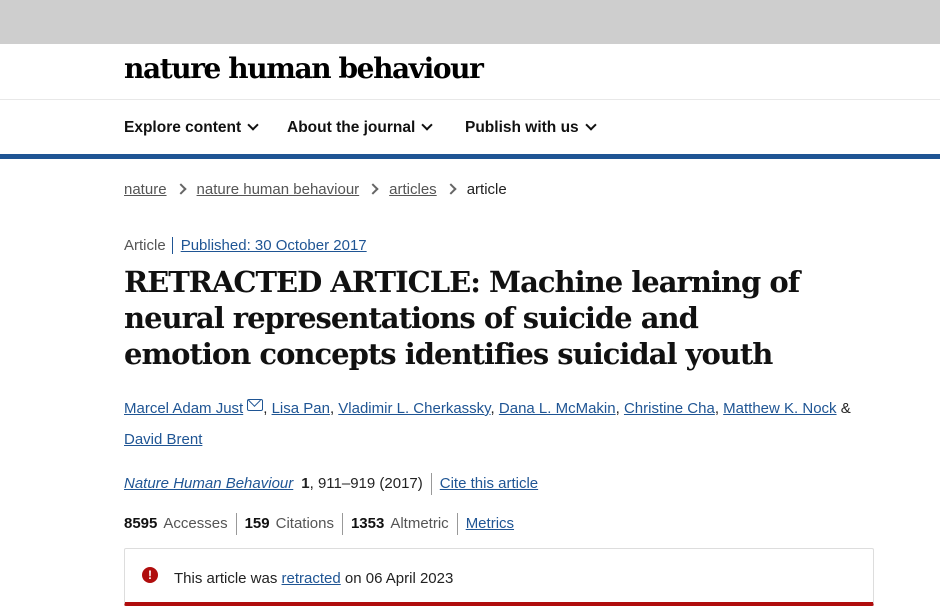  Describe the element at coordinates (208, 483) in the screenshot. I see `journal-name-link: Nature Human Behaviour` at that location.